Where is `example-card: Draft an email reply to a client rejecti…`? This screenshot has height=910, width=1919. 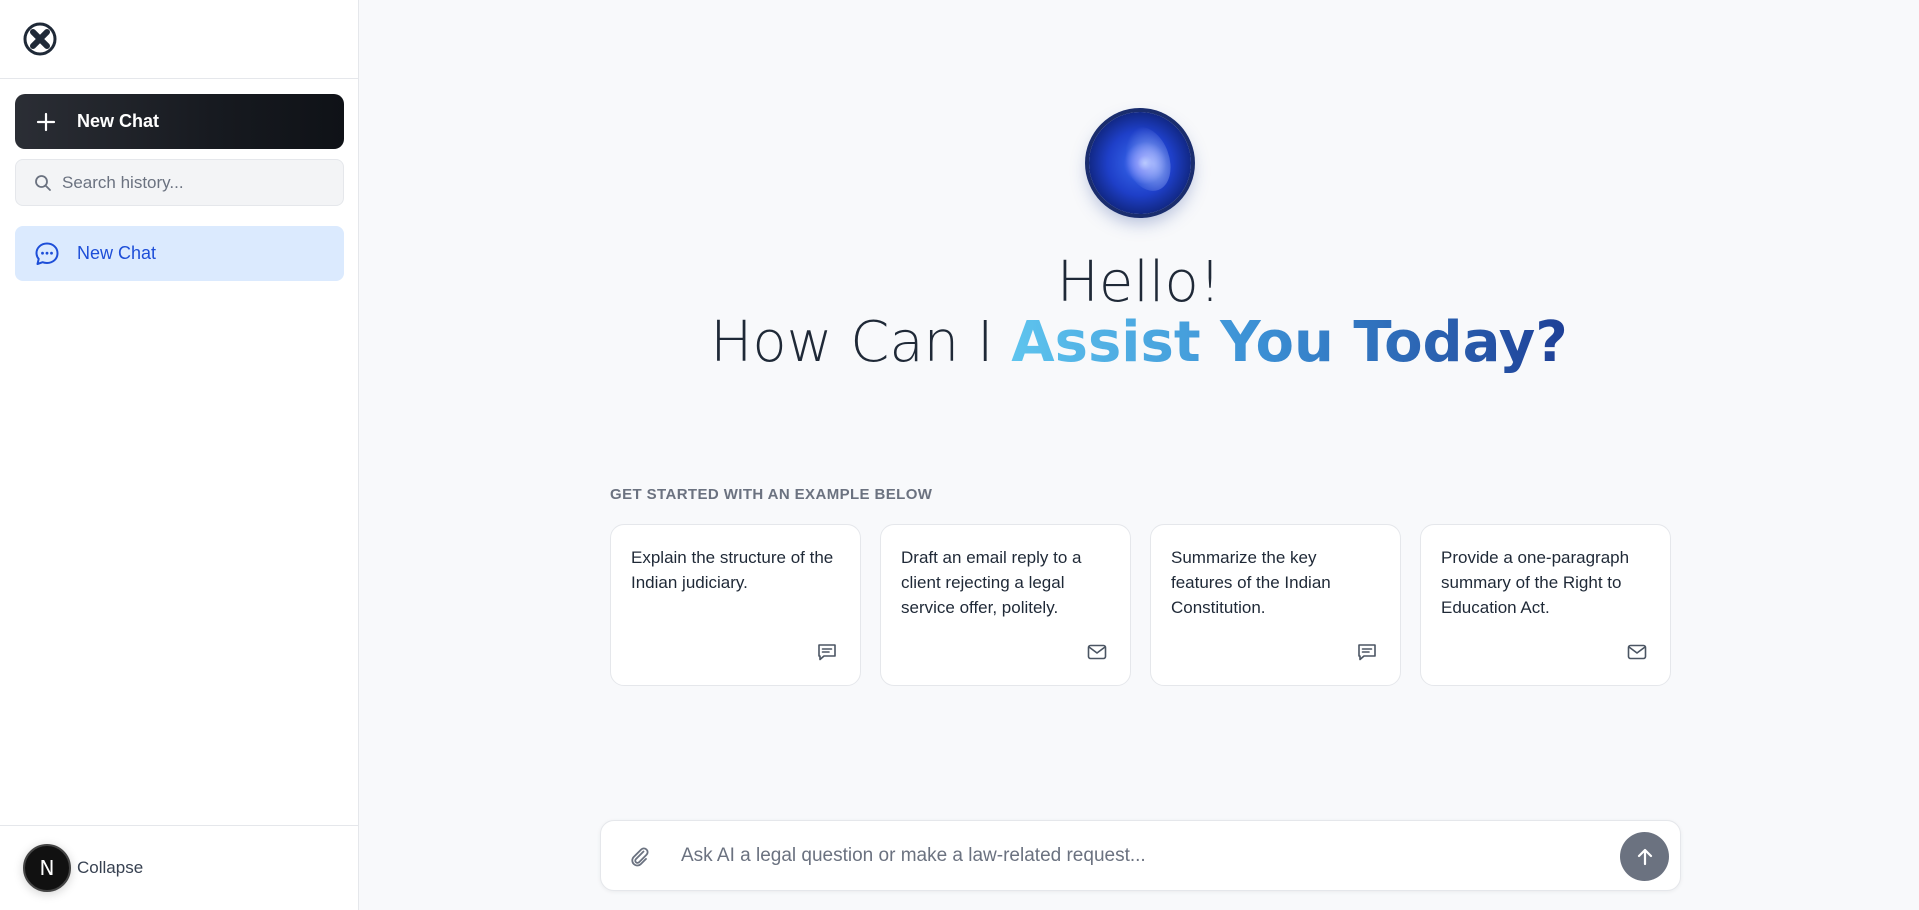 example-card: Draft an email reply to a client rejecti… is located at coordinates (1005, 605).